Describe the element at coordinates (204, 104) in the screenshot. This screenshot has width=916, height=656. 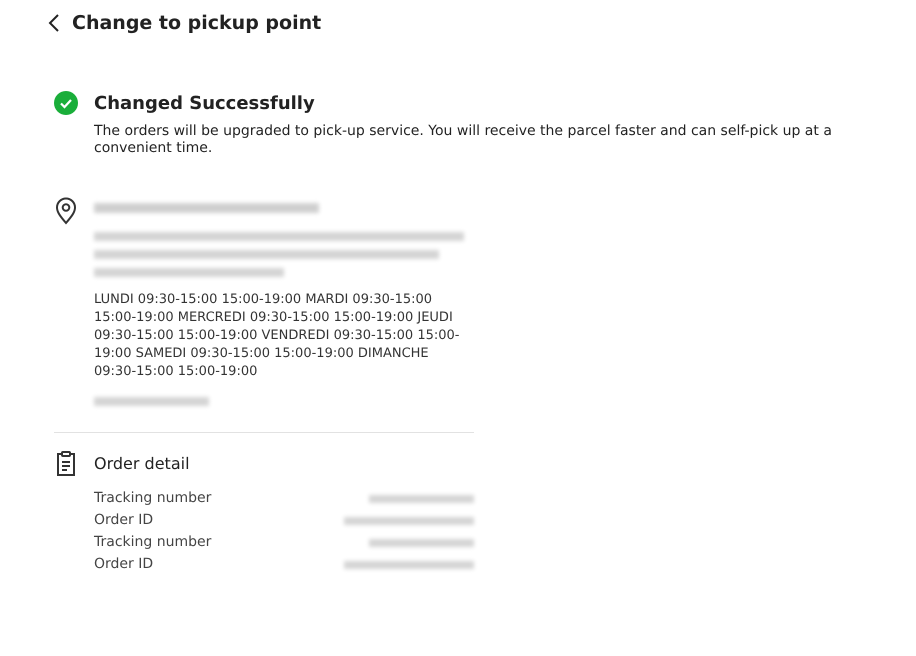
I see `success-title: Changed Successfully` at that location.